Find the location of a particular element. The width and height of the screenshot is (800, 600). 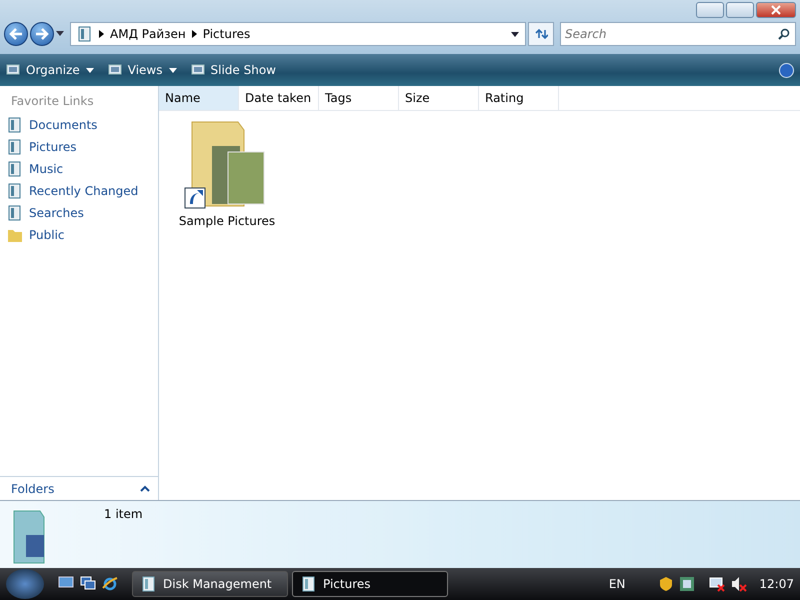

refresh-button is located at coordinates (541, 34).